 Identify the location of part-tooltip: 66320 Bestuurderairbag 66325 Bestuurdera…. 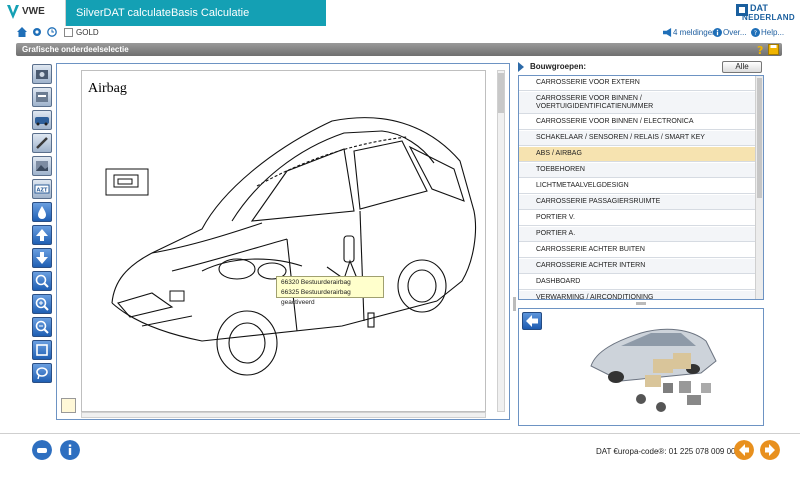
(330, 291).